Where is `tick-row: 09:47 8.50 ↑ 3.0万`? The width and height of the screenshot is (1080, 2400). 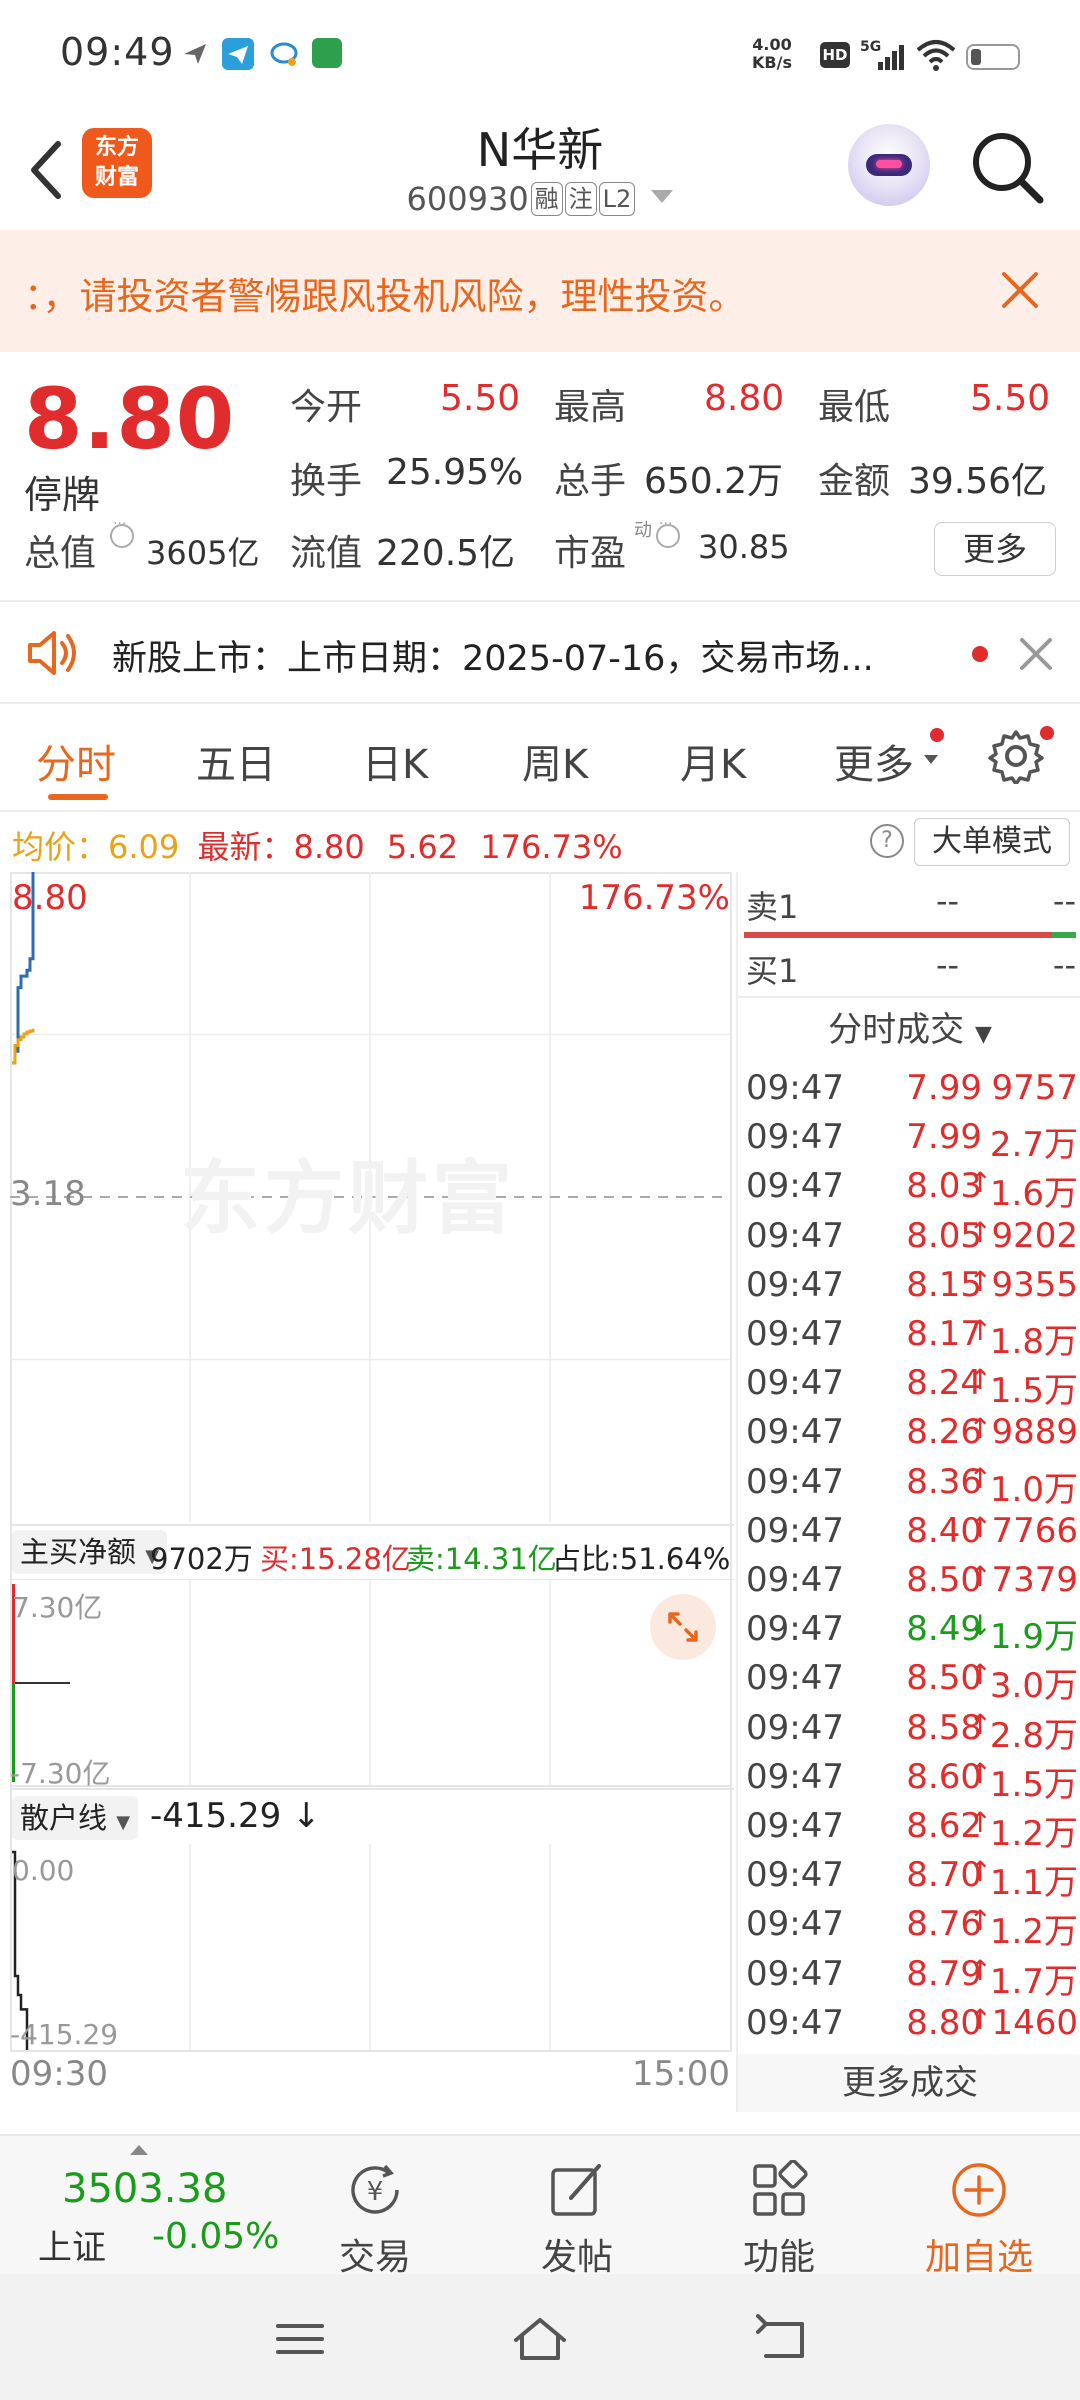 tick-row: 09:47 8.50 ↑ 3.0万 is located at coordinates (912, 1683).